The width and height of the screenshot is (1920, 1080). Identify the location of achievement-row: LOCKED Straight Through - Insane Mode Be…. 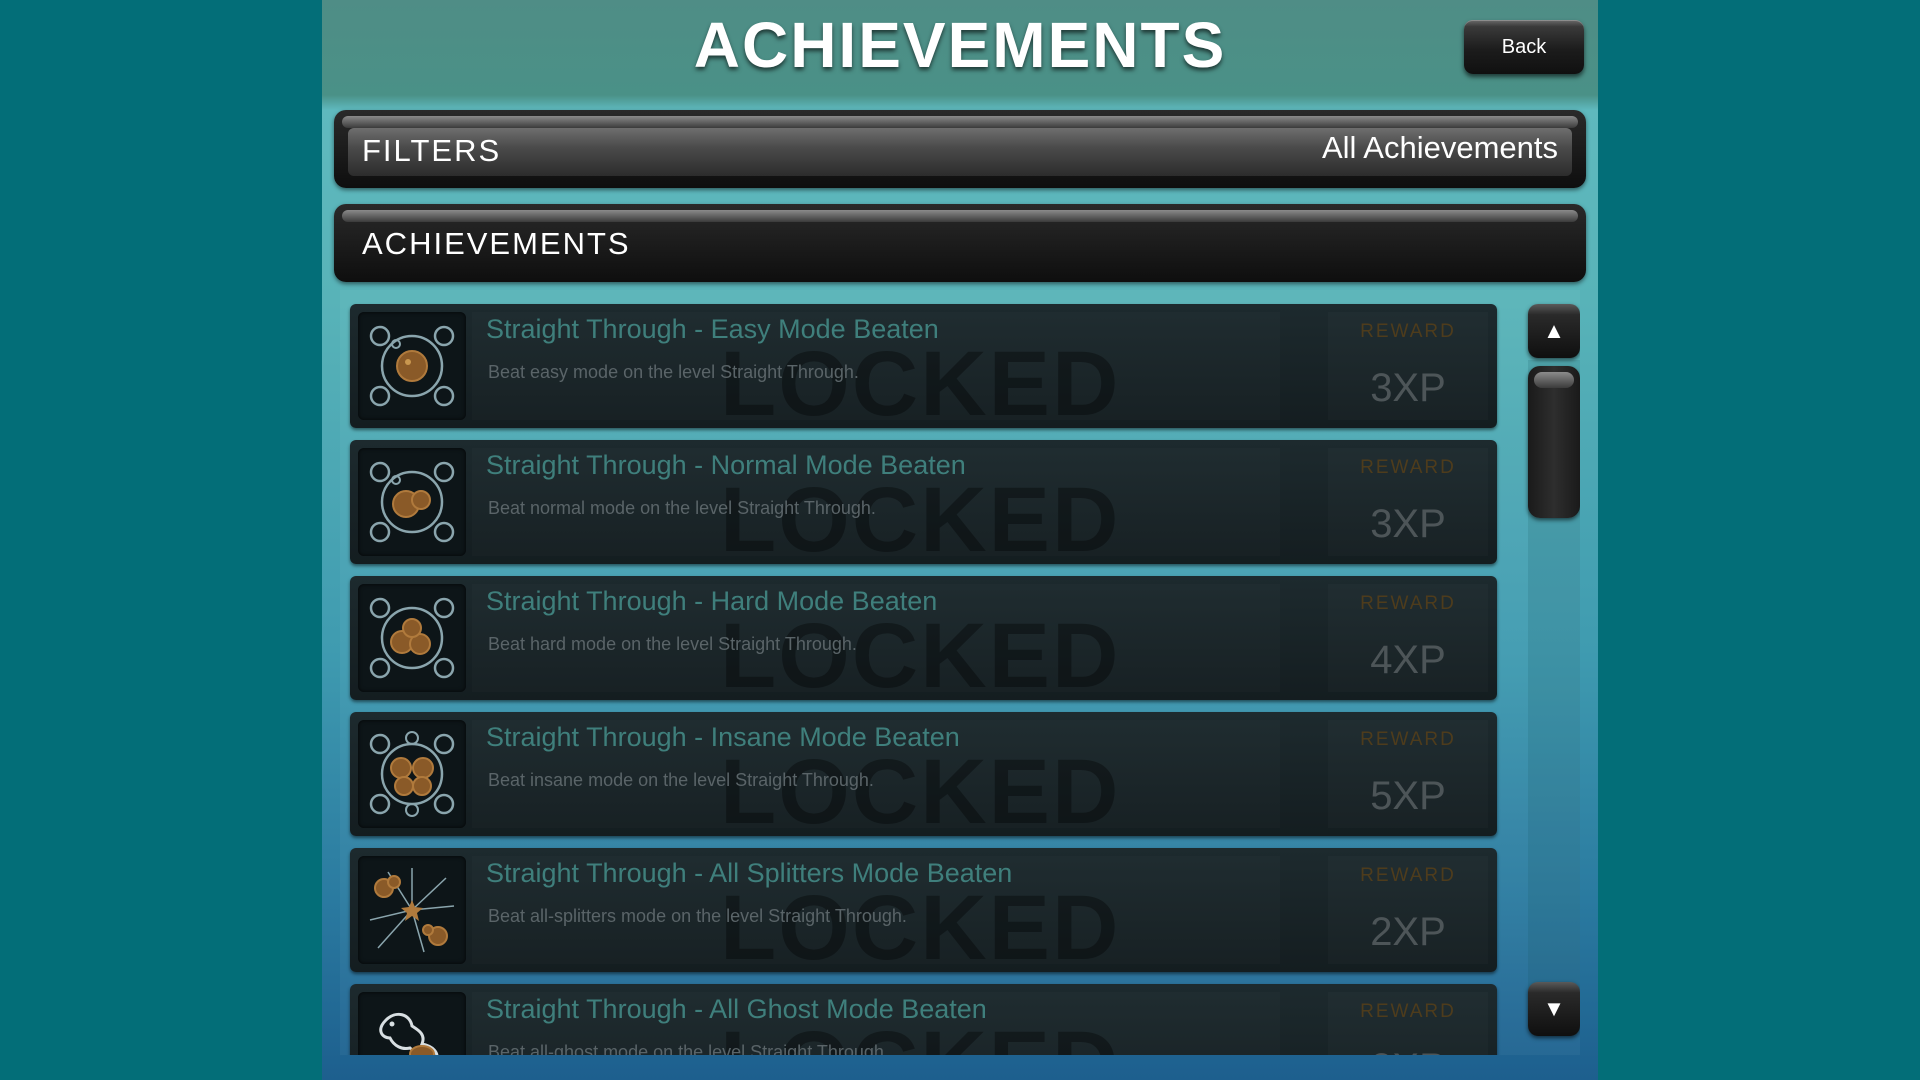
(923, 774).